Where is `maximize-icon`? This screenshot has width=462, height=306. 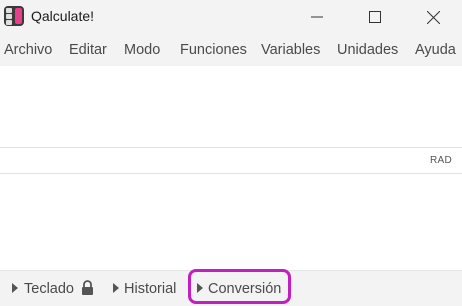
maximize-icon is located at coordinates (375, 17).